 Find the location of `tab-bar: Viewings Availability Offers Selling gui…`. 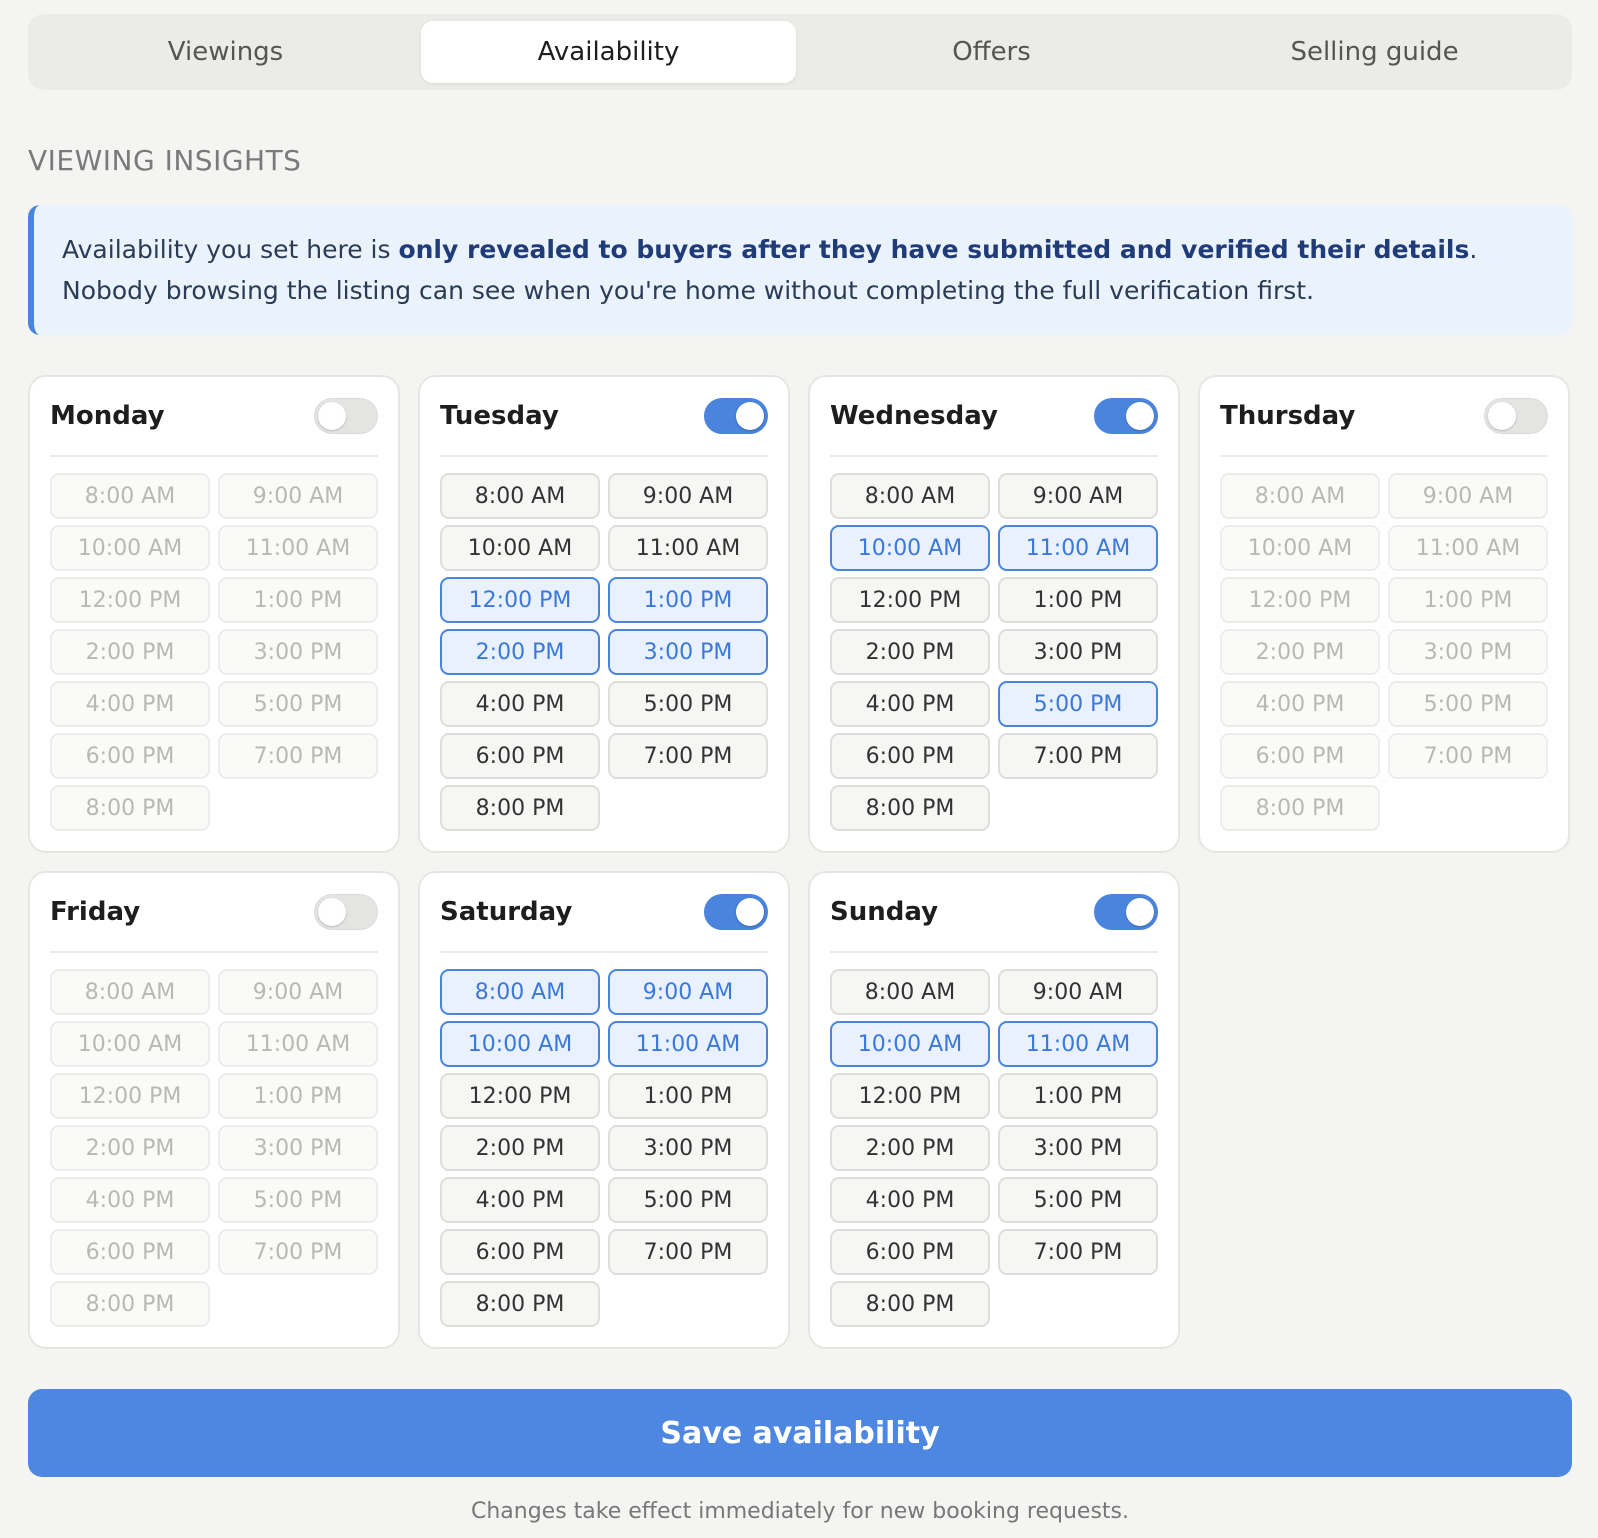

tab-bar: Viewings Availability Offers Selling gui… is located at coordinates (800, 52).